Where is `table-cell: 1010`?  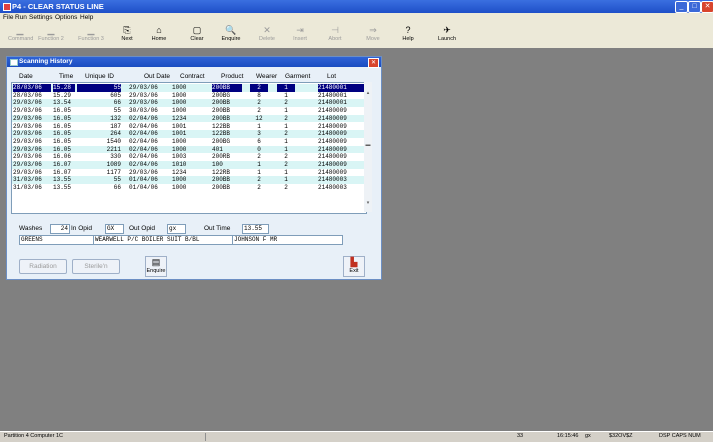 table-cell: 1010 is located at coordinates (179, 164).